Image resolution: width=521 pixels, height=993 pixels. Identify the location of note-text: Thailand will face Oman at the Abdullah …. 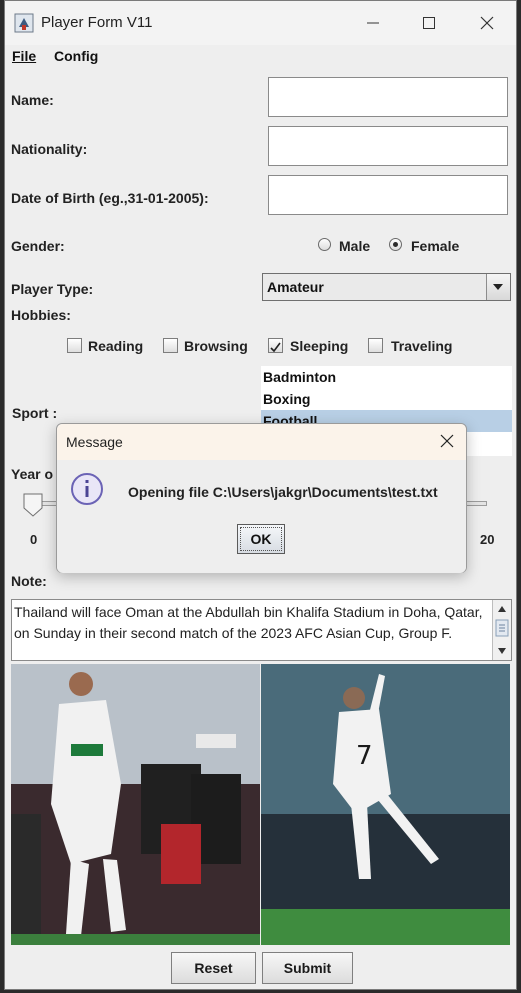
(251, 622).